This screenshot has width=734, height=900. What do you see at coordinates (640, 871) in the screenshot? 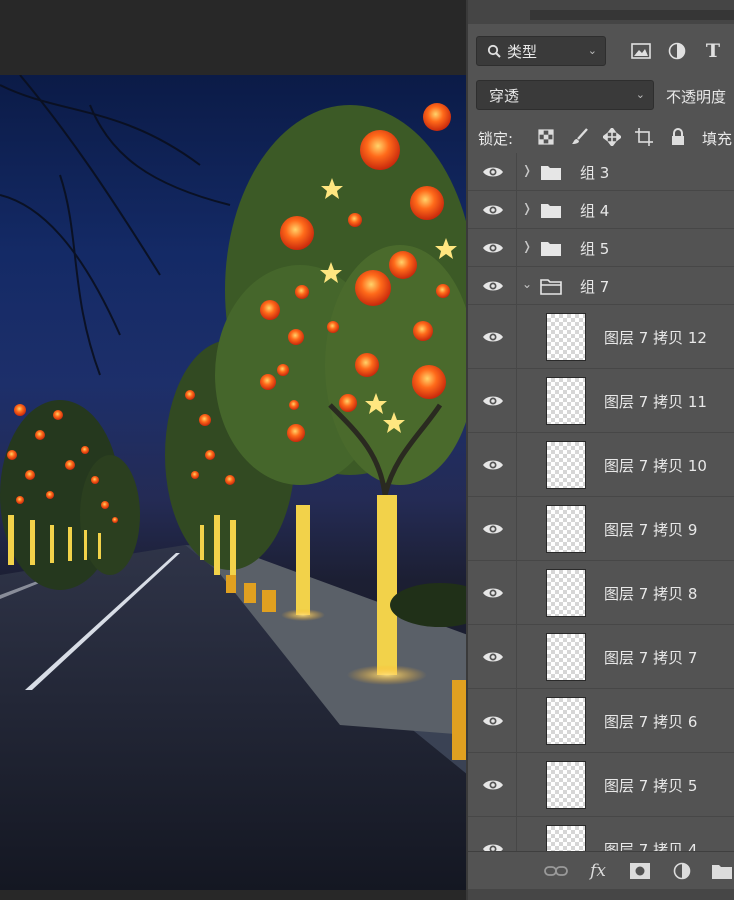
I see `add-mask-icon` at bounding box center [640, 871].